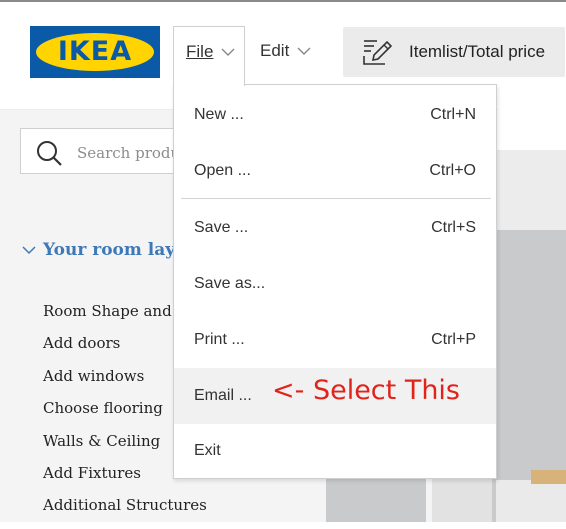 The width and height of the screenshot is (566, 529). What do you see at coordinates (452, 170) in the screenshot?
I see `menu-item-shortcut: Ctrl+O` at bounding box center [452, 170].